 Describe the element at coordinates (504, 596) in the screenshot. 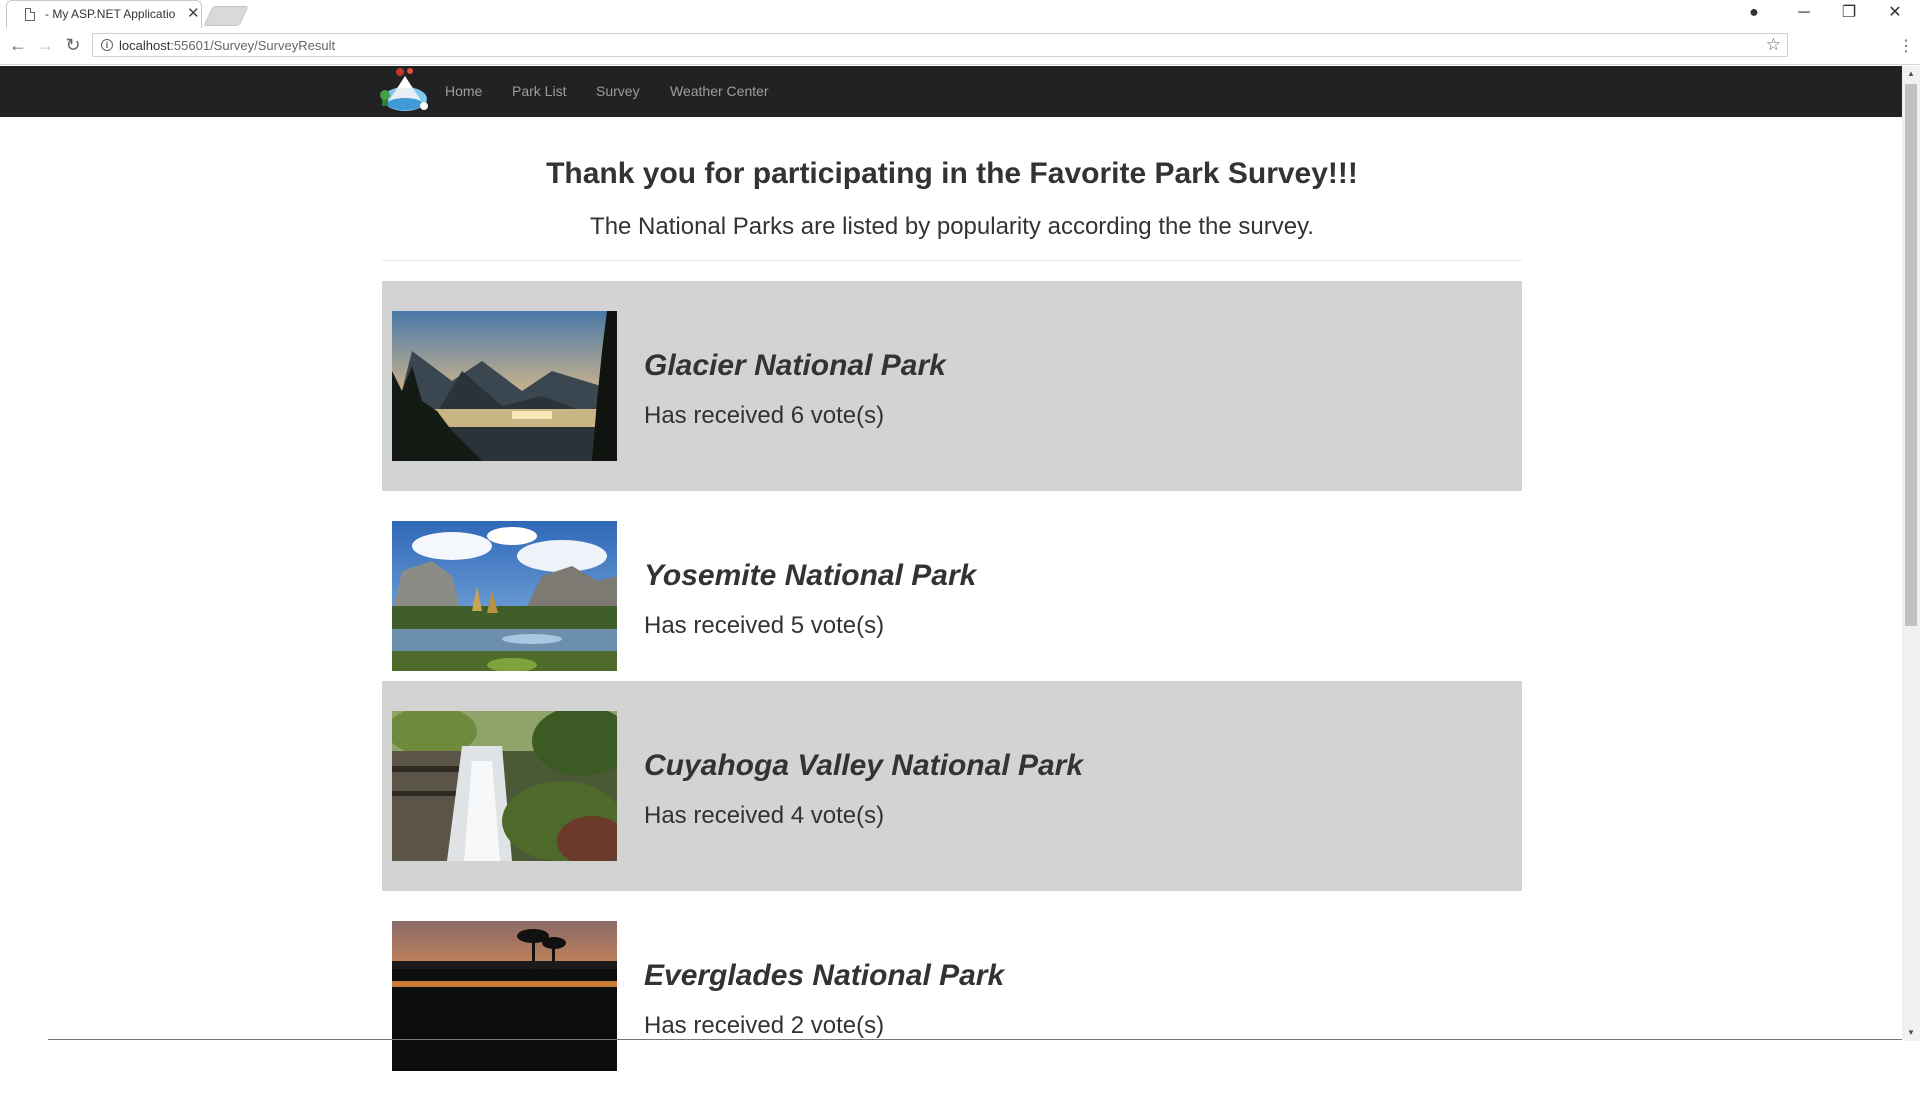

I see `park-photo-yosemite` at that location.